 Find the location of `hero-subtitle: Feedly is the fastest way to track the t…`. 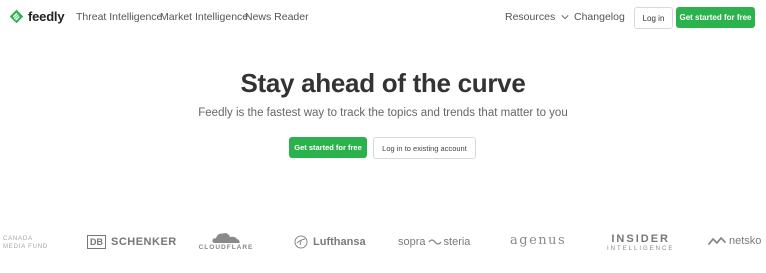

hero-subtitle: Feedly is the fastest way to track the t… is located at coordinates (383, 113).